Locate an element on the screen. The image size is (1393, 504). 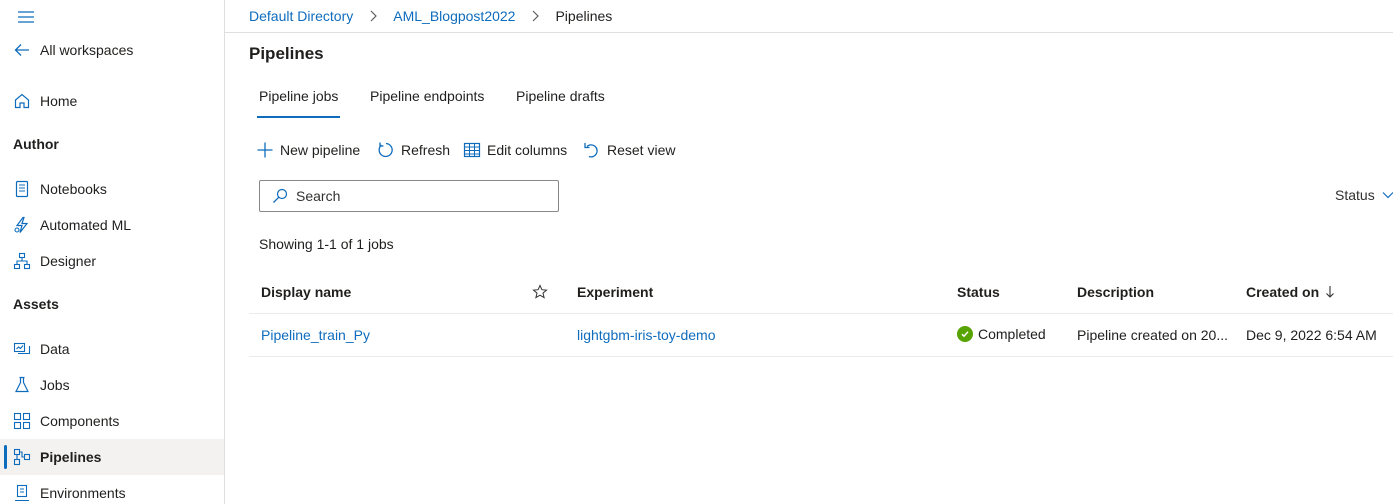
sidebar-item-notebooks: Notebooks is located at coordinates (112, 189).